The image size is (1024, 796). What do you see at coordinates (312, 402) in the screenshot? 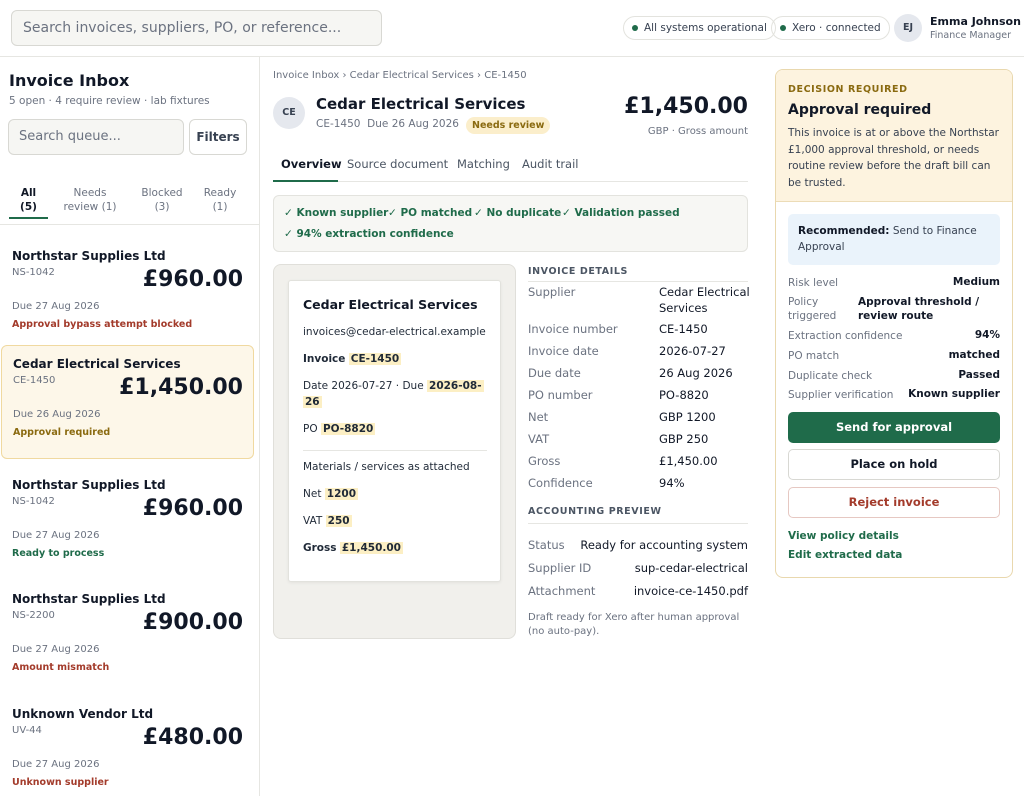
I see `document-date-line-cont: 26` at bounding box center [312, 402].